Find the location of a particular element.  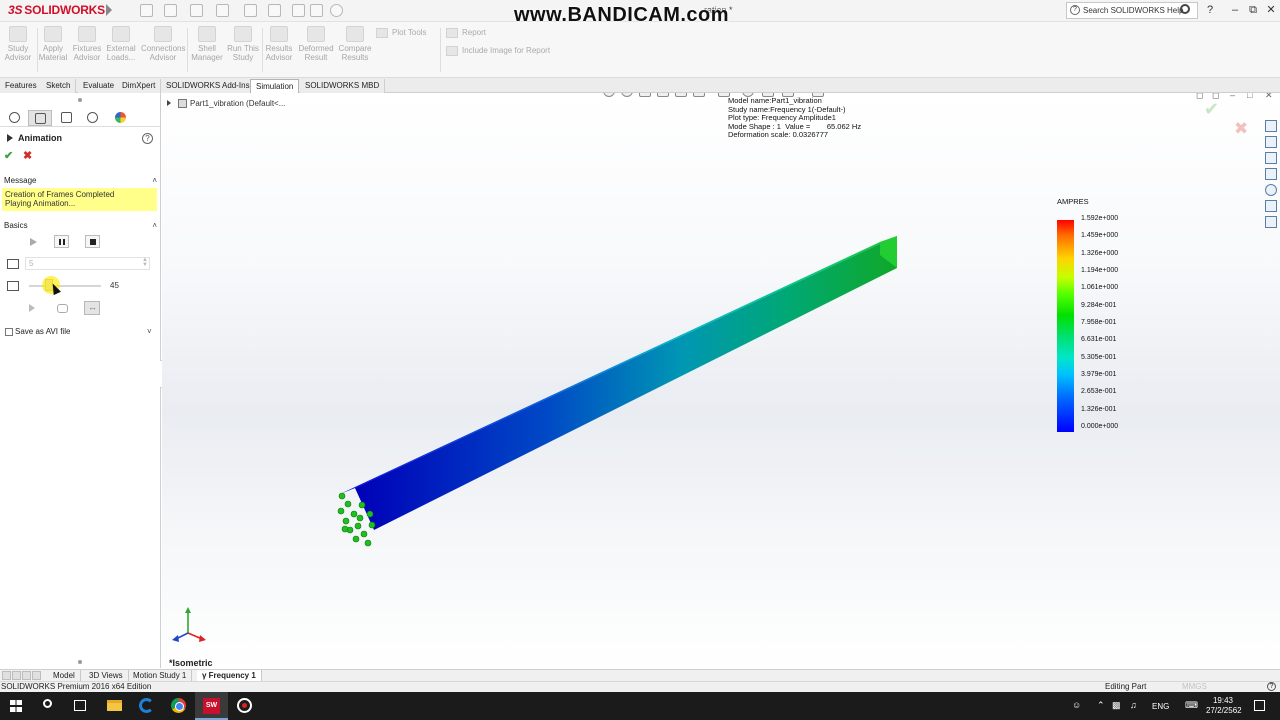

tab-dimxpert: DimXpert is located at coordinates (139, 86).